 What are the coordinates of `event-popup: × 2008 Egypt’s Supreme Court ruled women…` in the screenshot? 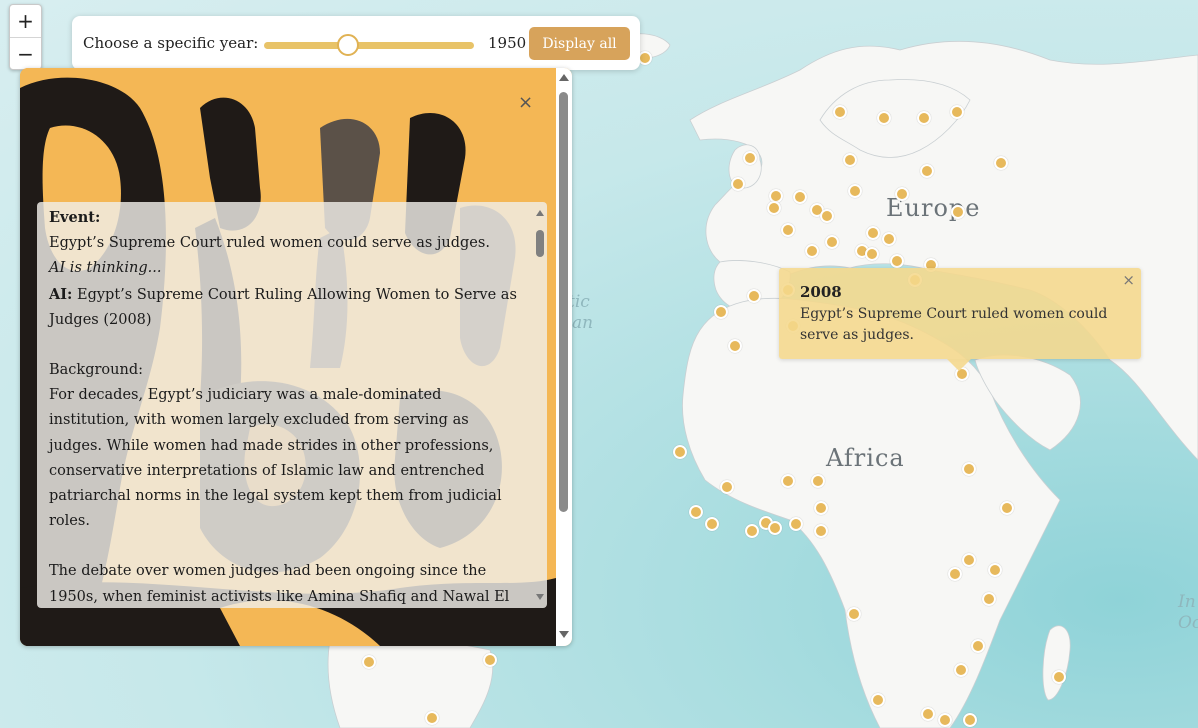 It's located at (960, 319).